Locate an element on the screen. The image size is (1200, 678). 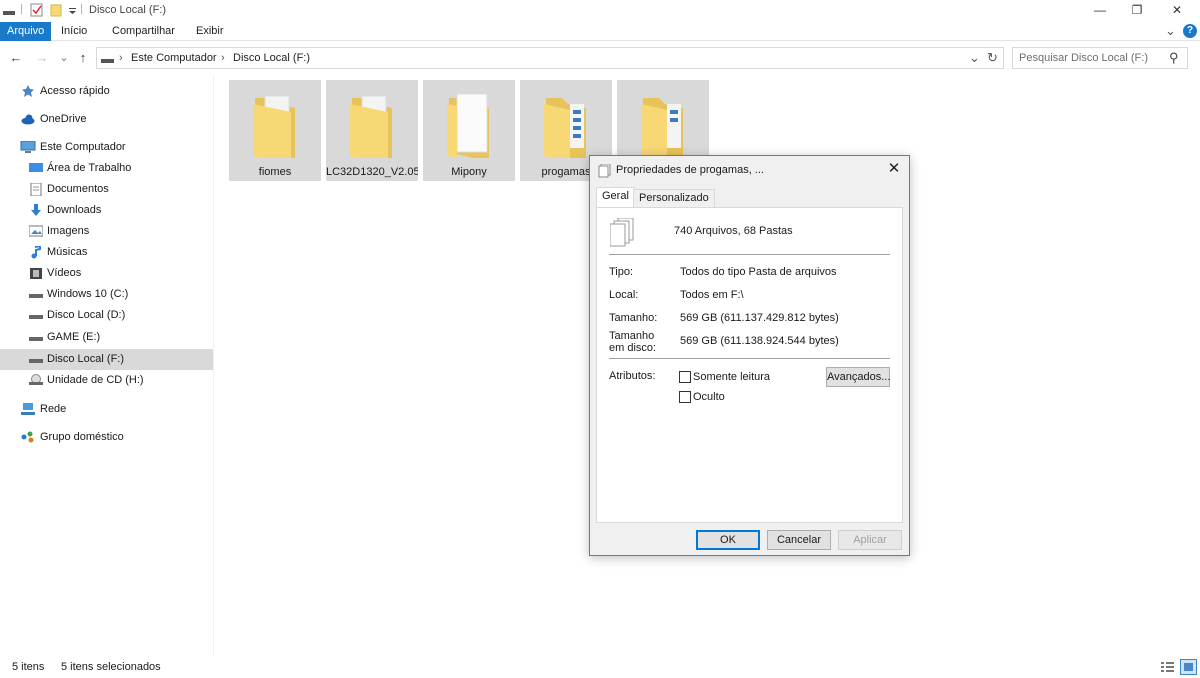
files-icon is located at coordinates (605, 172).